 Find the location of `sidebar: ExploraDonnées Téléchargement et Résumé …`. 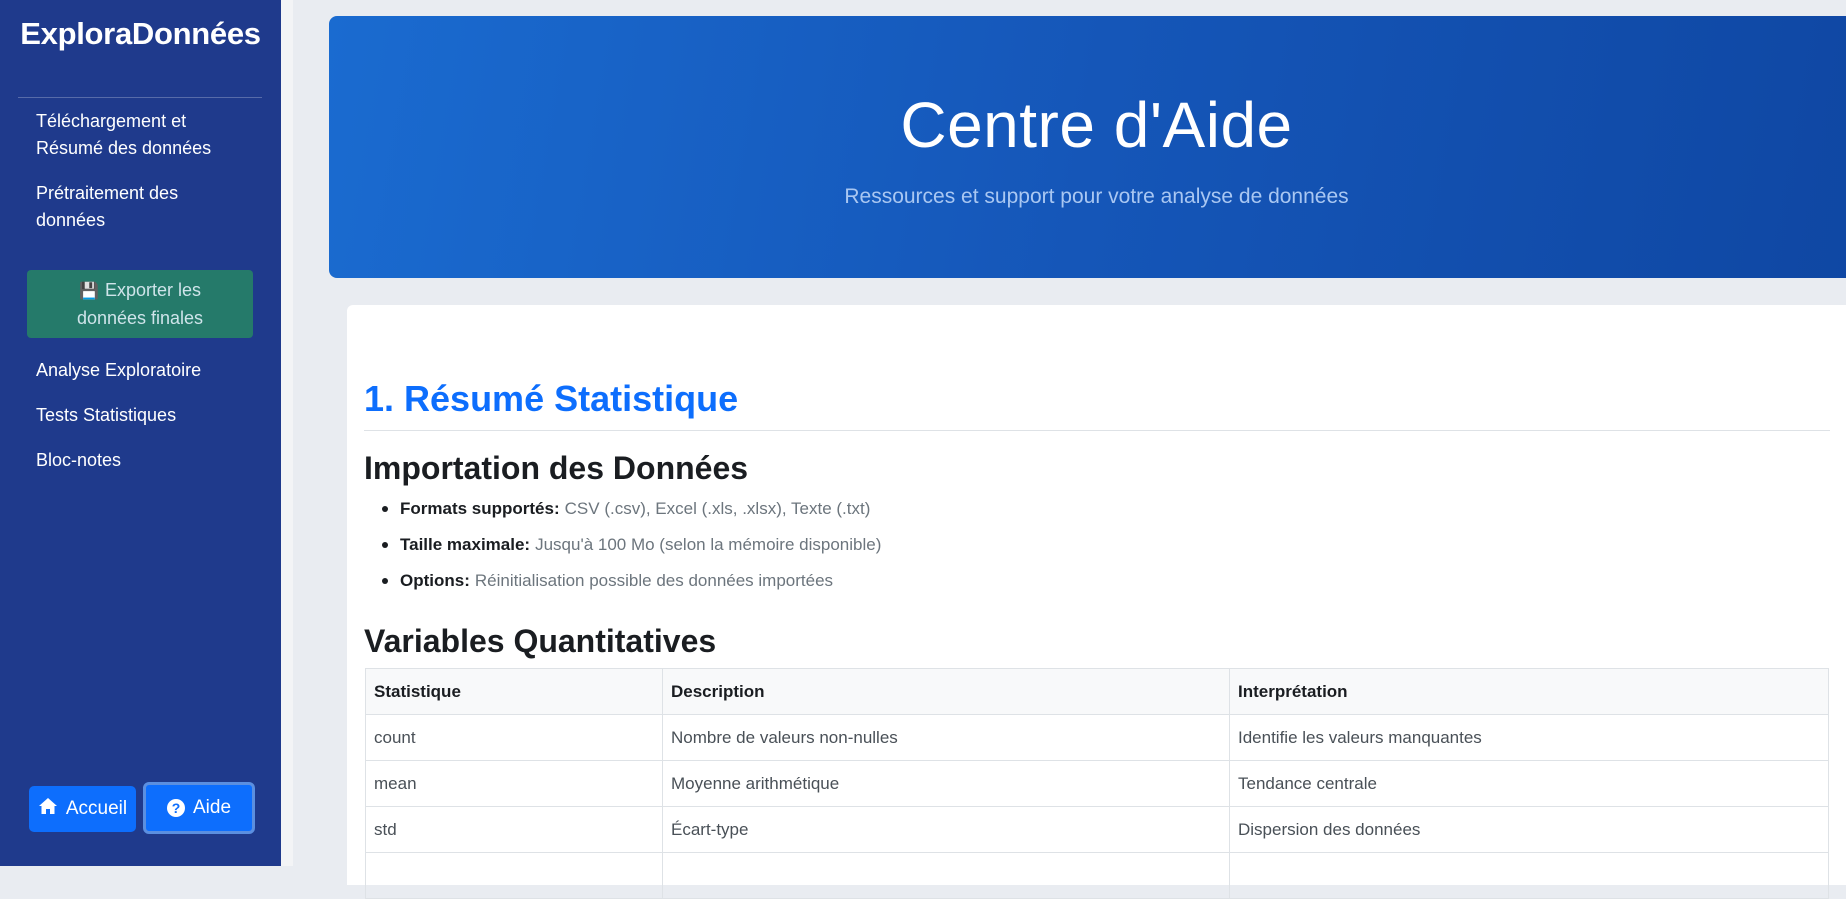

sidebar: ExploraDonnées Téléchargement et Résumé … is located at coordinates (140, 433).